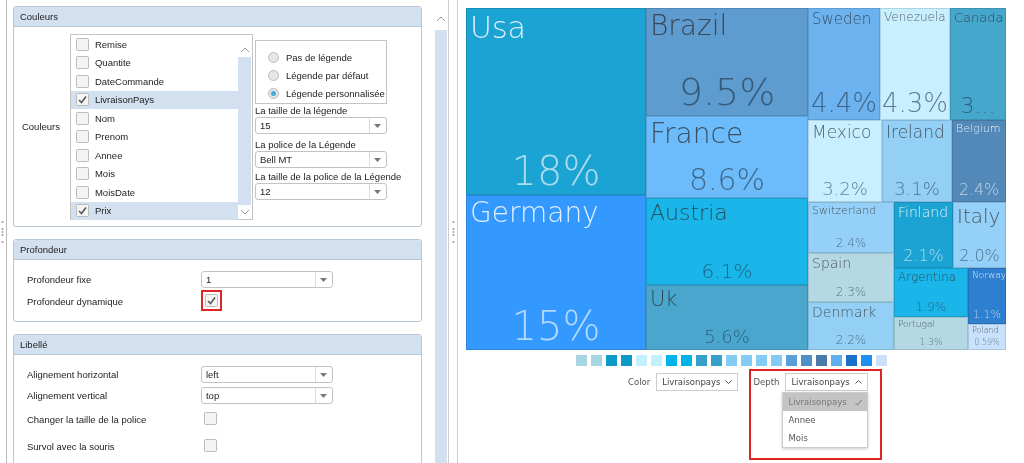 This screenshot has width=1024, height=463. I want to click on select-field: 12, so click(320, 191).